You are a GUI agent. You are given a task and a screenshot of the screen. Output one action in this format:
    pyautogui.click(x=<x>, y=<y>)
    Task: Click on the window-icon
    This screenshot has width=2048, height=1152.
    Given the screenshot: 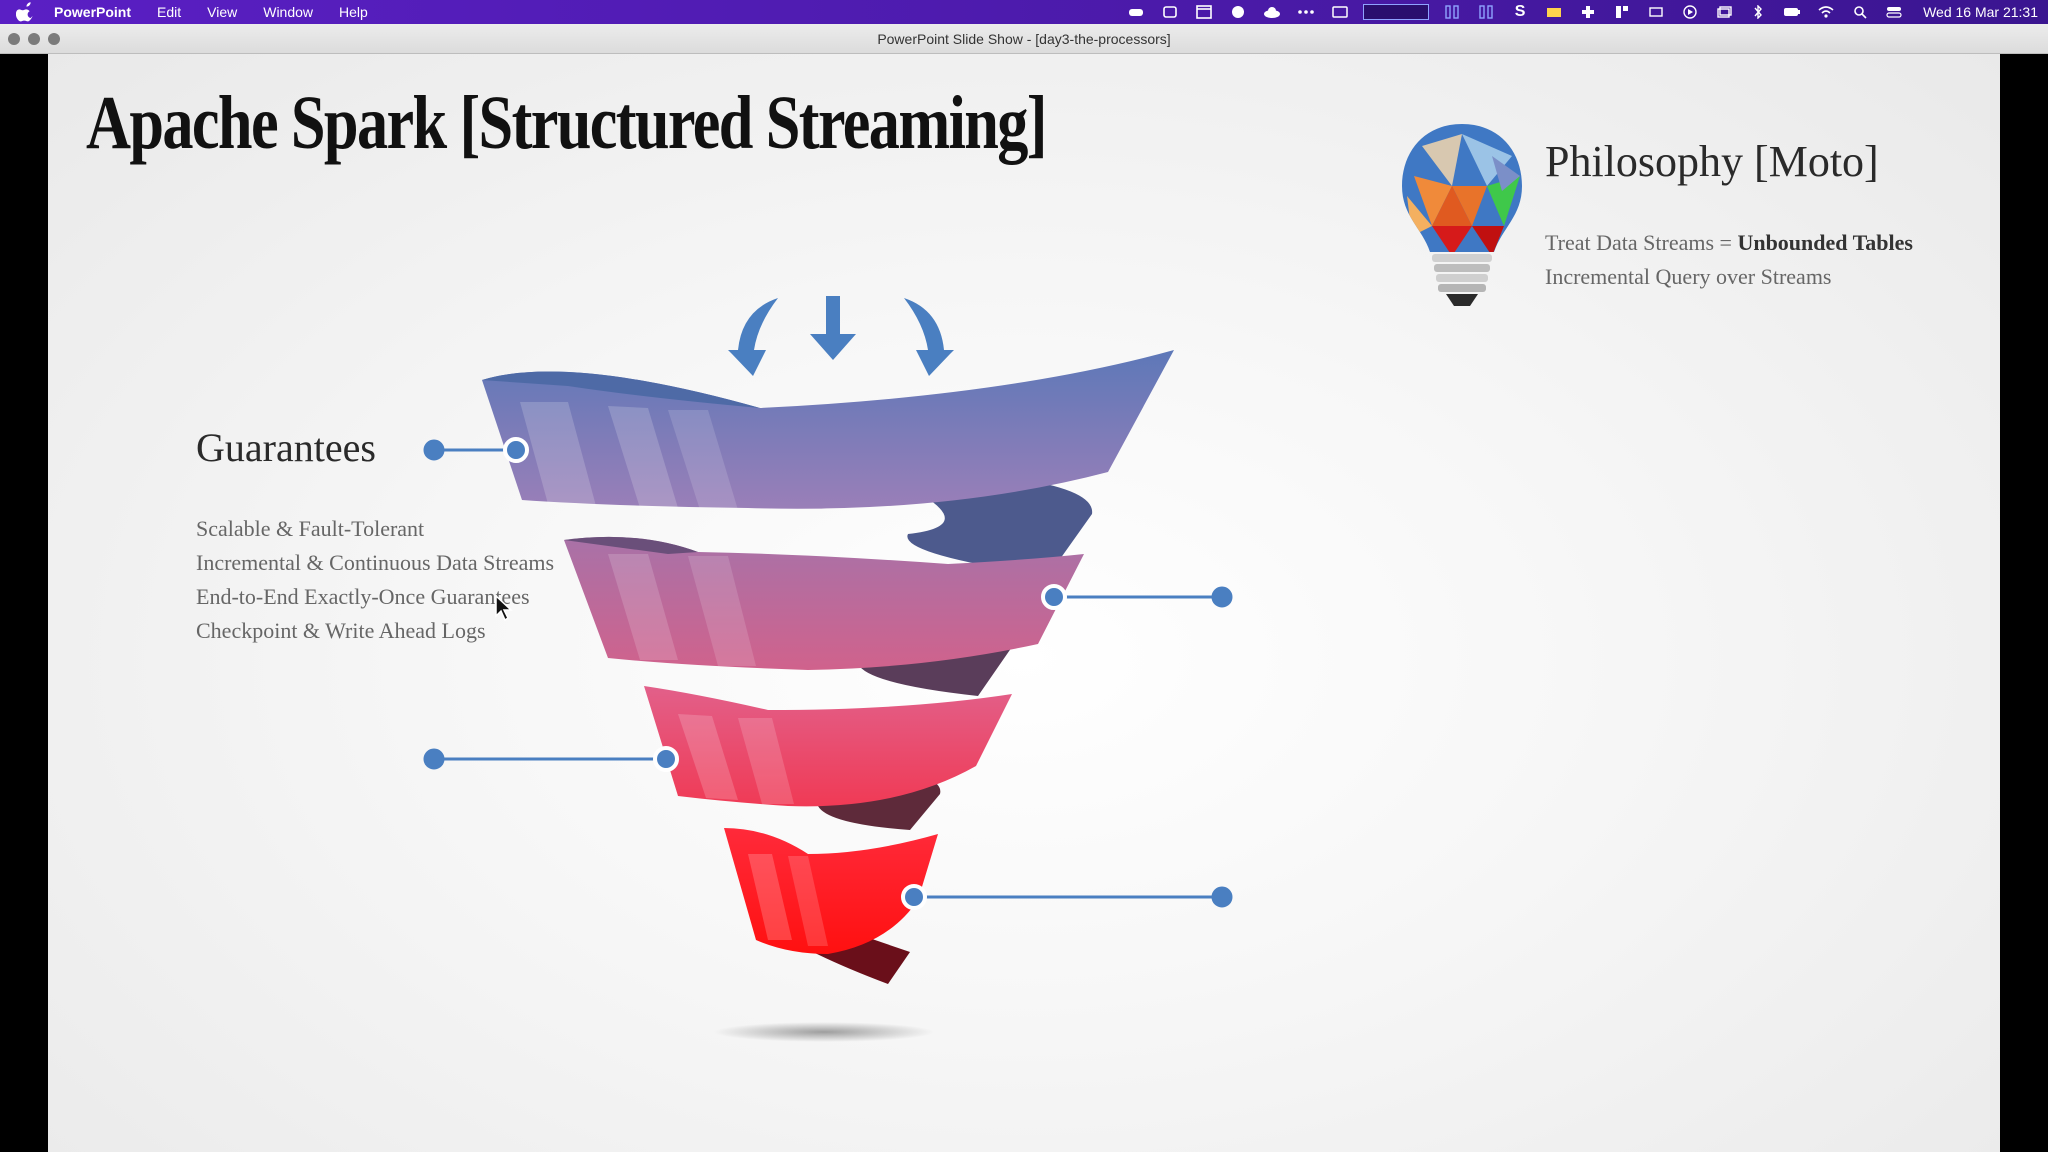 What is the action you would take?
    pyautogui.click(x=1204, y=12)
    